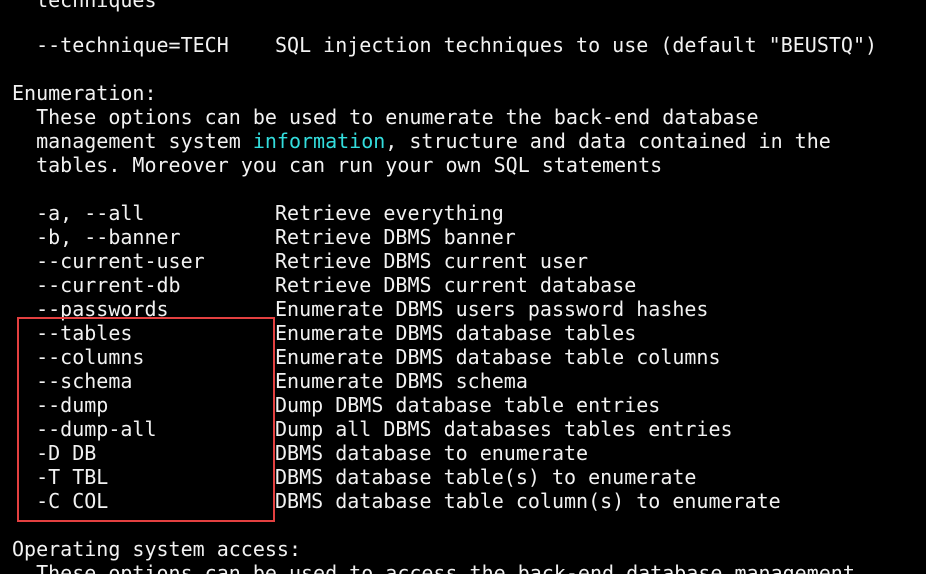 Image resolution: width=926 pixels, height=574 pixels. I want to click on option-row: -D DB DBMS database to enumerate, so click(300, 453).